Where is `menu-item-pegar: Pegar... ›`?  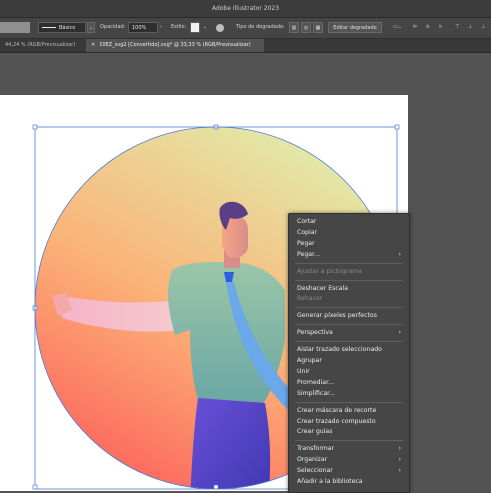
menu-item-pegar: Pegar... › is located at coordinates (349, 255).